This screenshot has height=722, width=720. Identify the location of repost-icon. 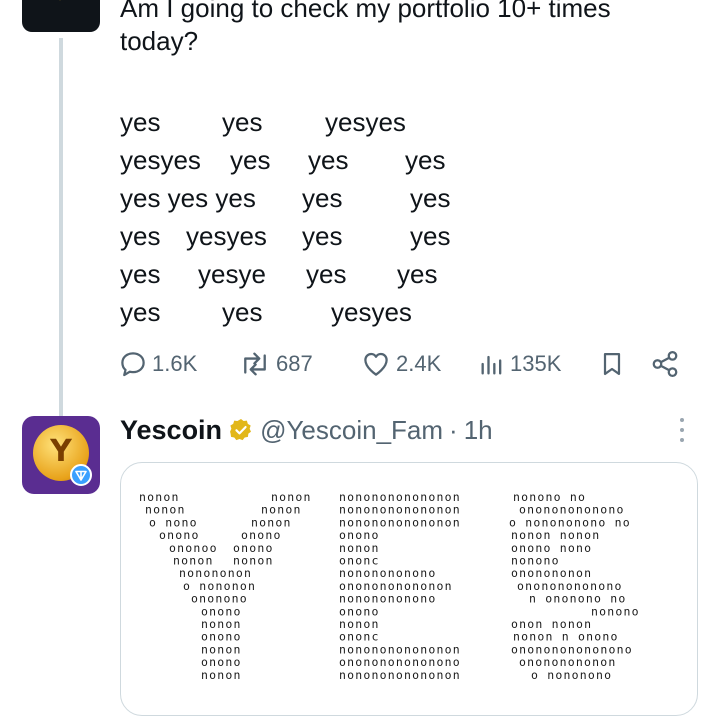
(255, 364).